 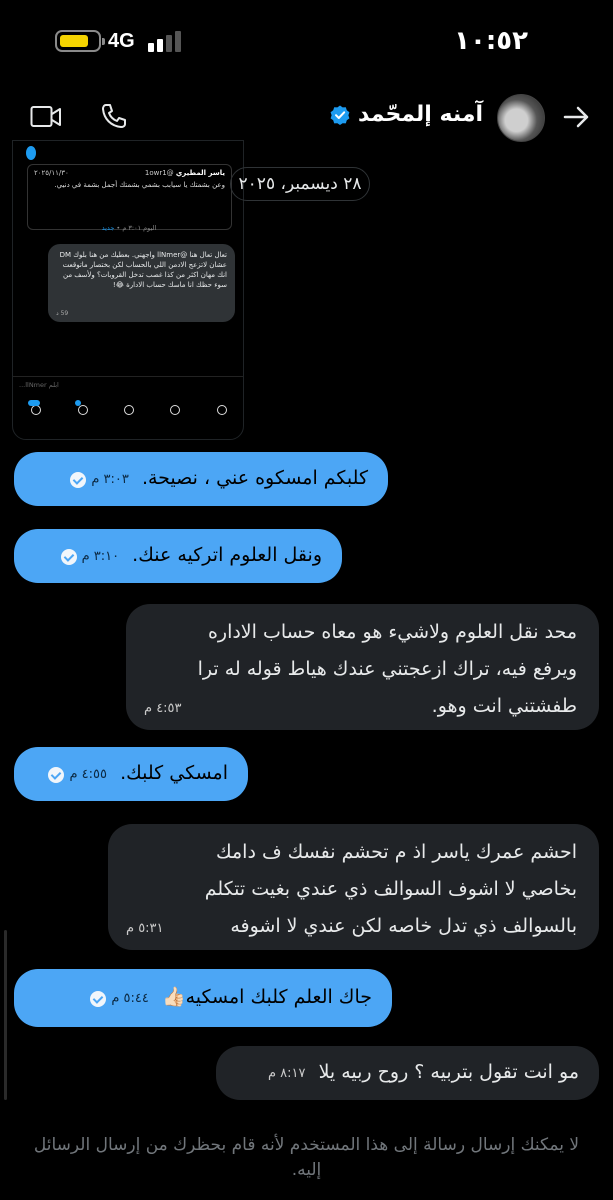 I want to click on today-label: اليوم ٣:٠١ م, so click(x=139, y=228).